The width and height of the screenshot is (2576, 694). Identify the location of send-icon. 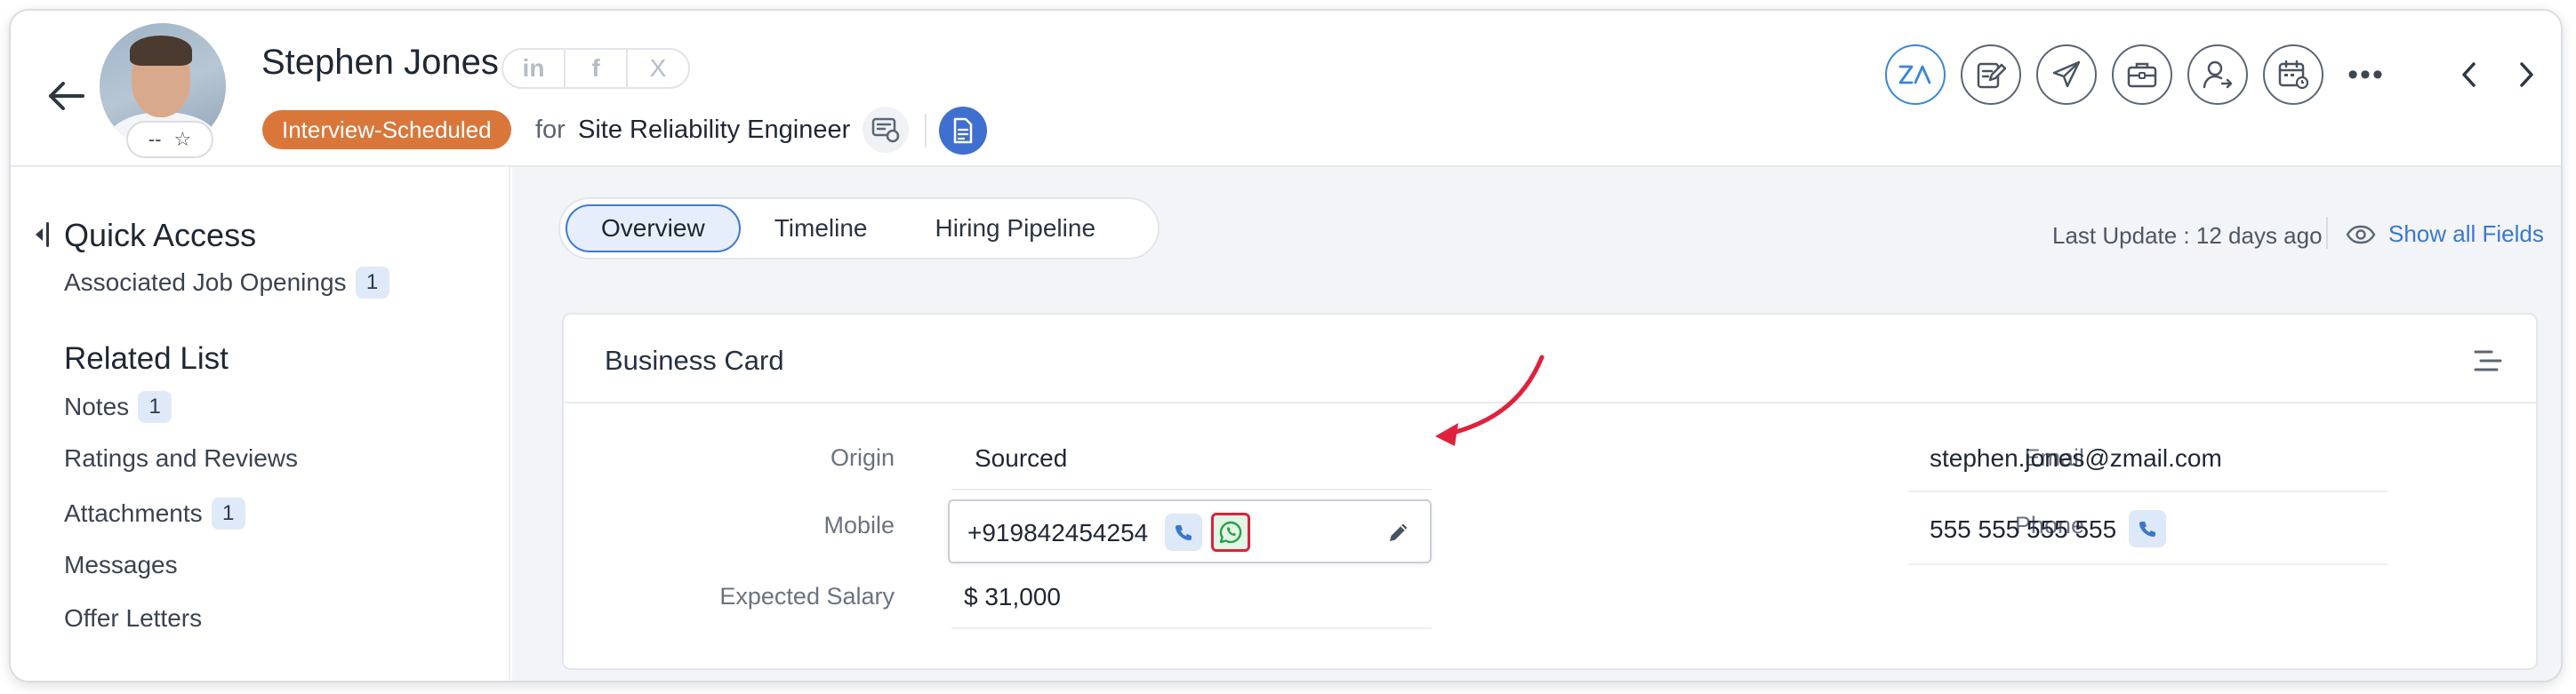
(2066, 74).